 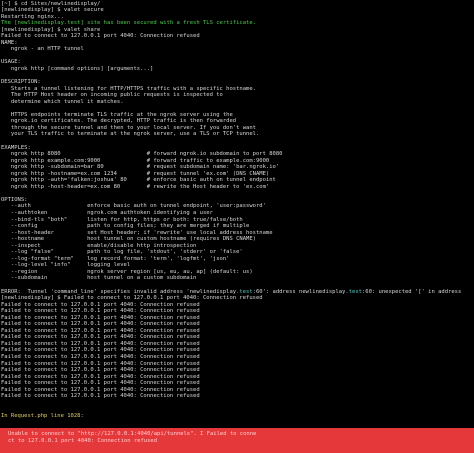 I want to click on terminal-line: In Request.php line 1028:, so click(x=42, y=415).